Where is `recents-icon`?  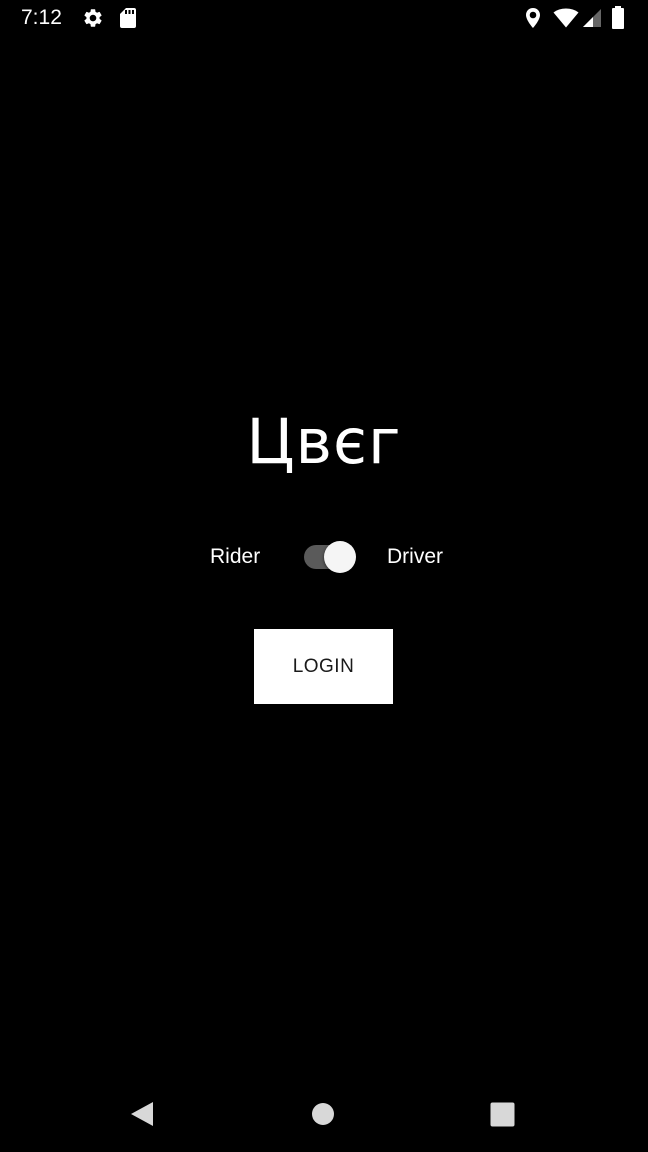
recents-icon is located at coordinates (502, 1114).